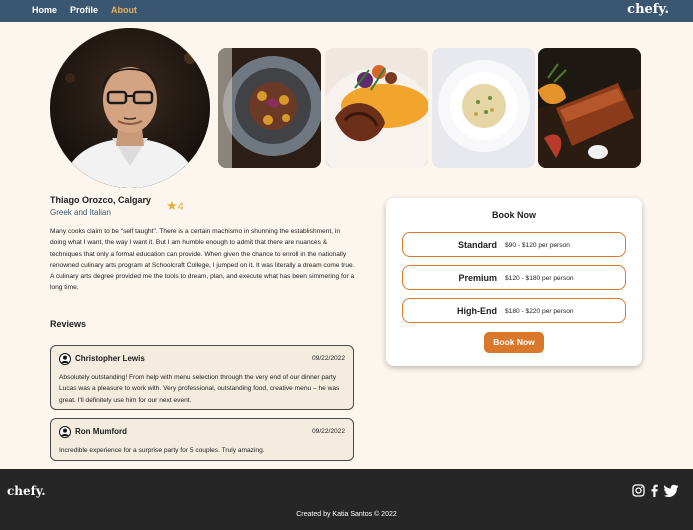 The width and height of the screenshot is (693, 530). Describe the element at coordinates (80, 212) in the screenshot. I see `chef-cuisine: Greek and Italian` at that location.